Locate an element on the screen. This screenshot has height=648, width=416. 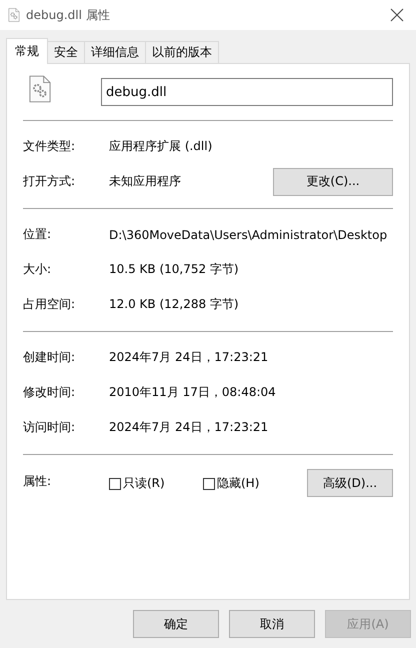
field-value: 未知应用程序 is located at coordinates (145, 181).